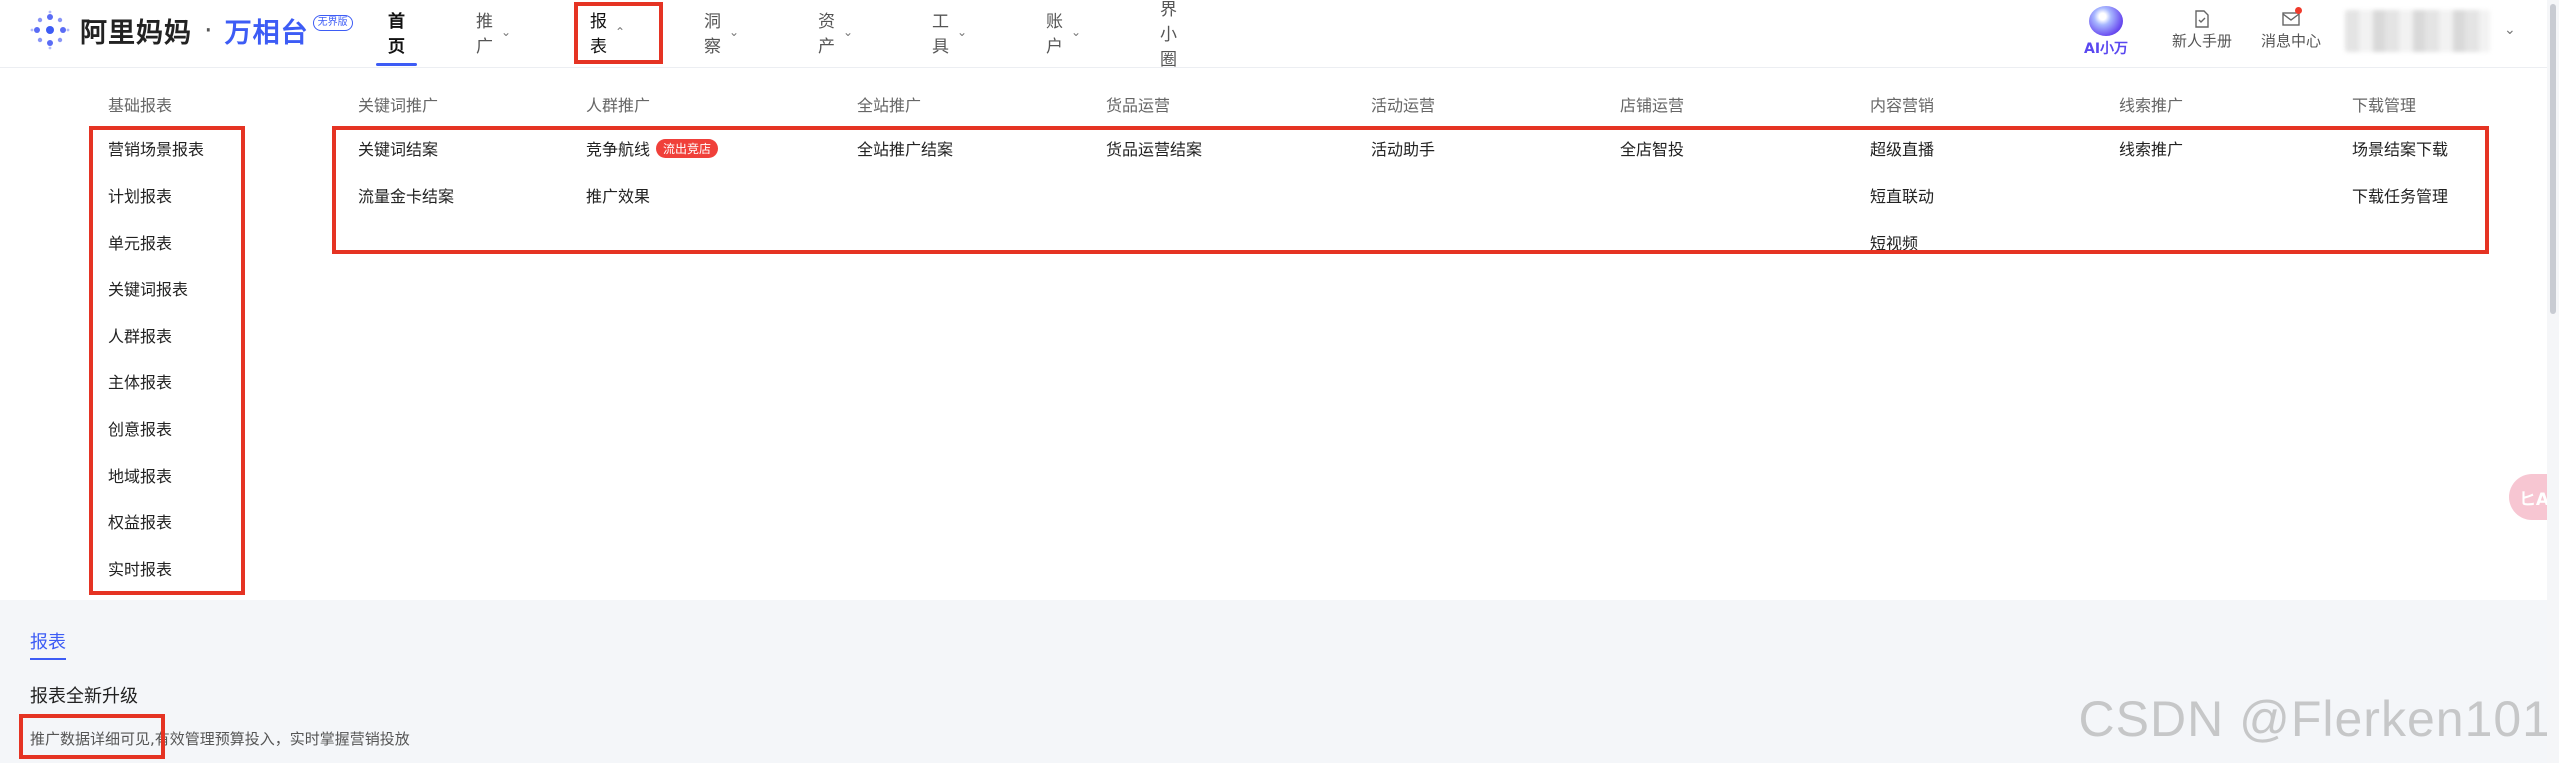 The width and height of the screenshot is (2559, 763). What do you see at coordinates (2314, 719) in the screenshot?
I see `watermark: CSDN @Flerken101` at bounding box center [2314, 719].